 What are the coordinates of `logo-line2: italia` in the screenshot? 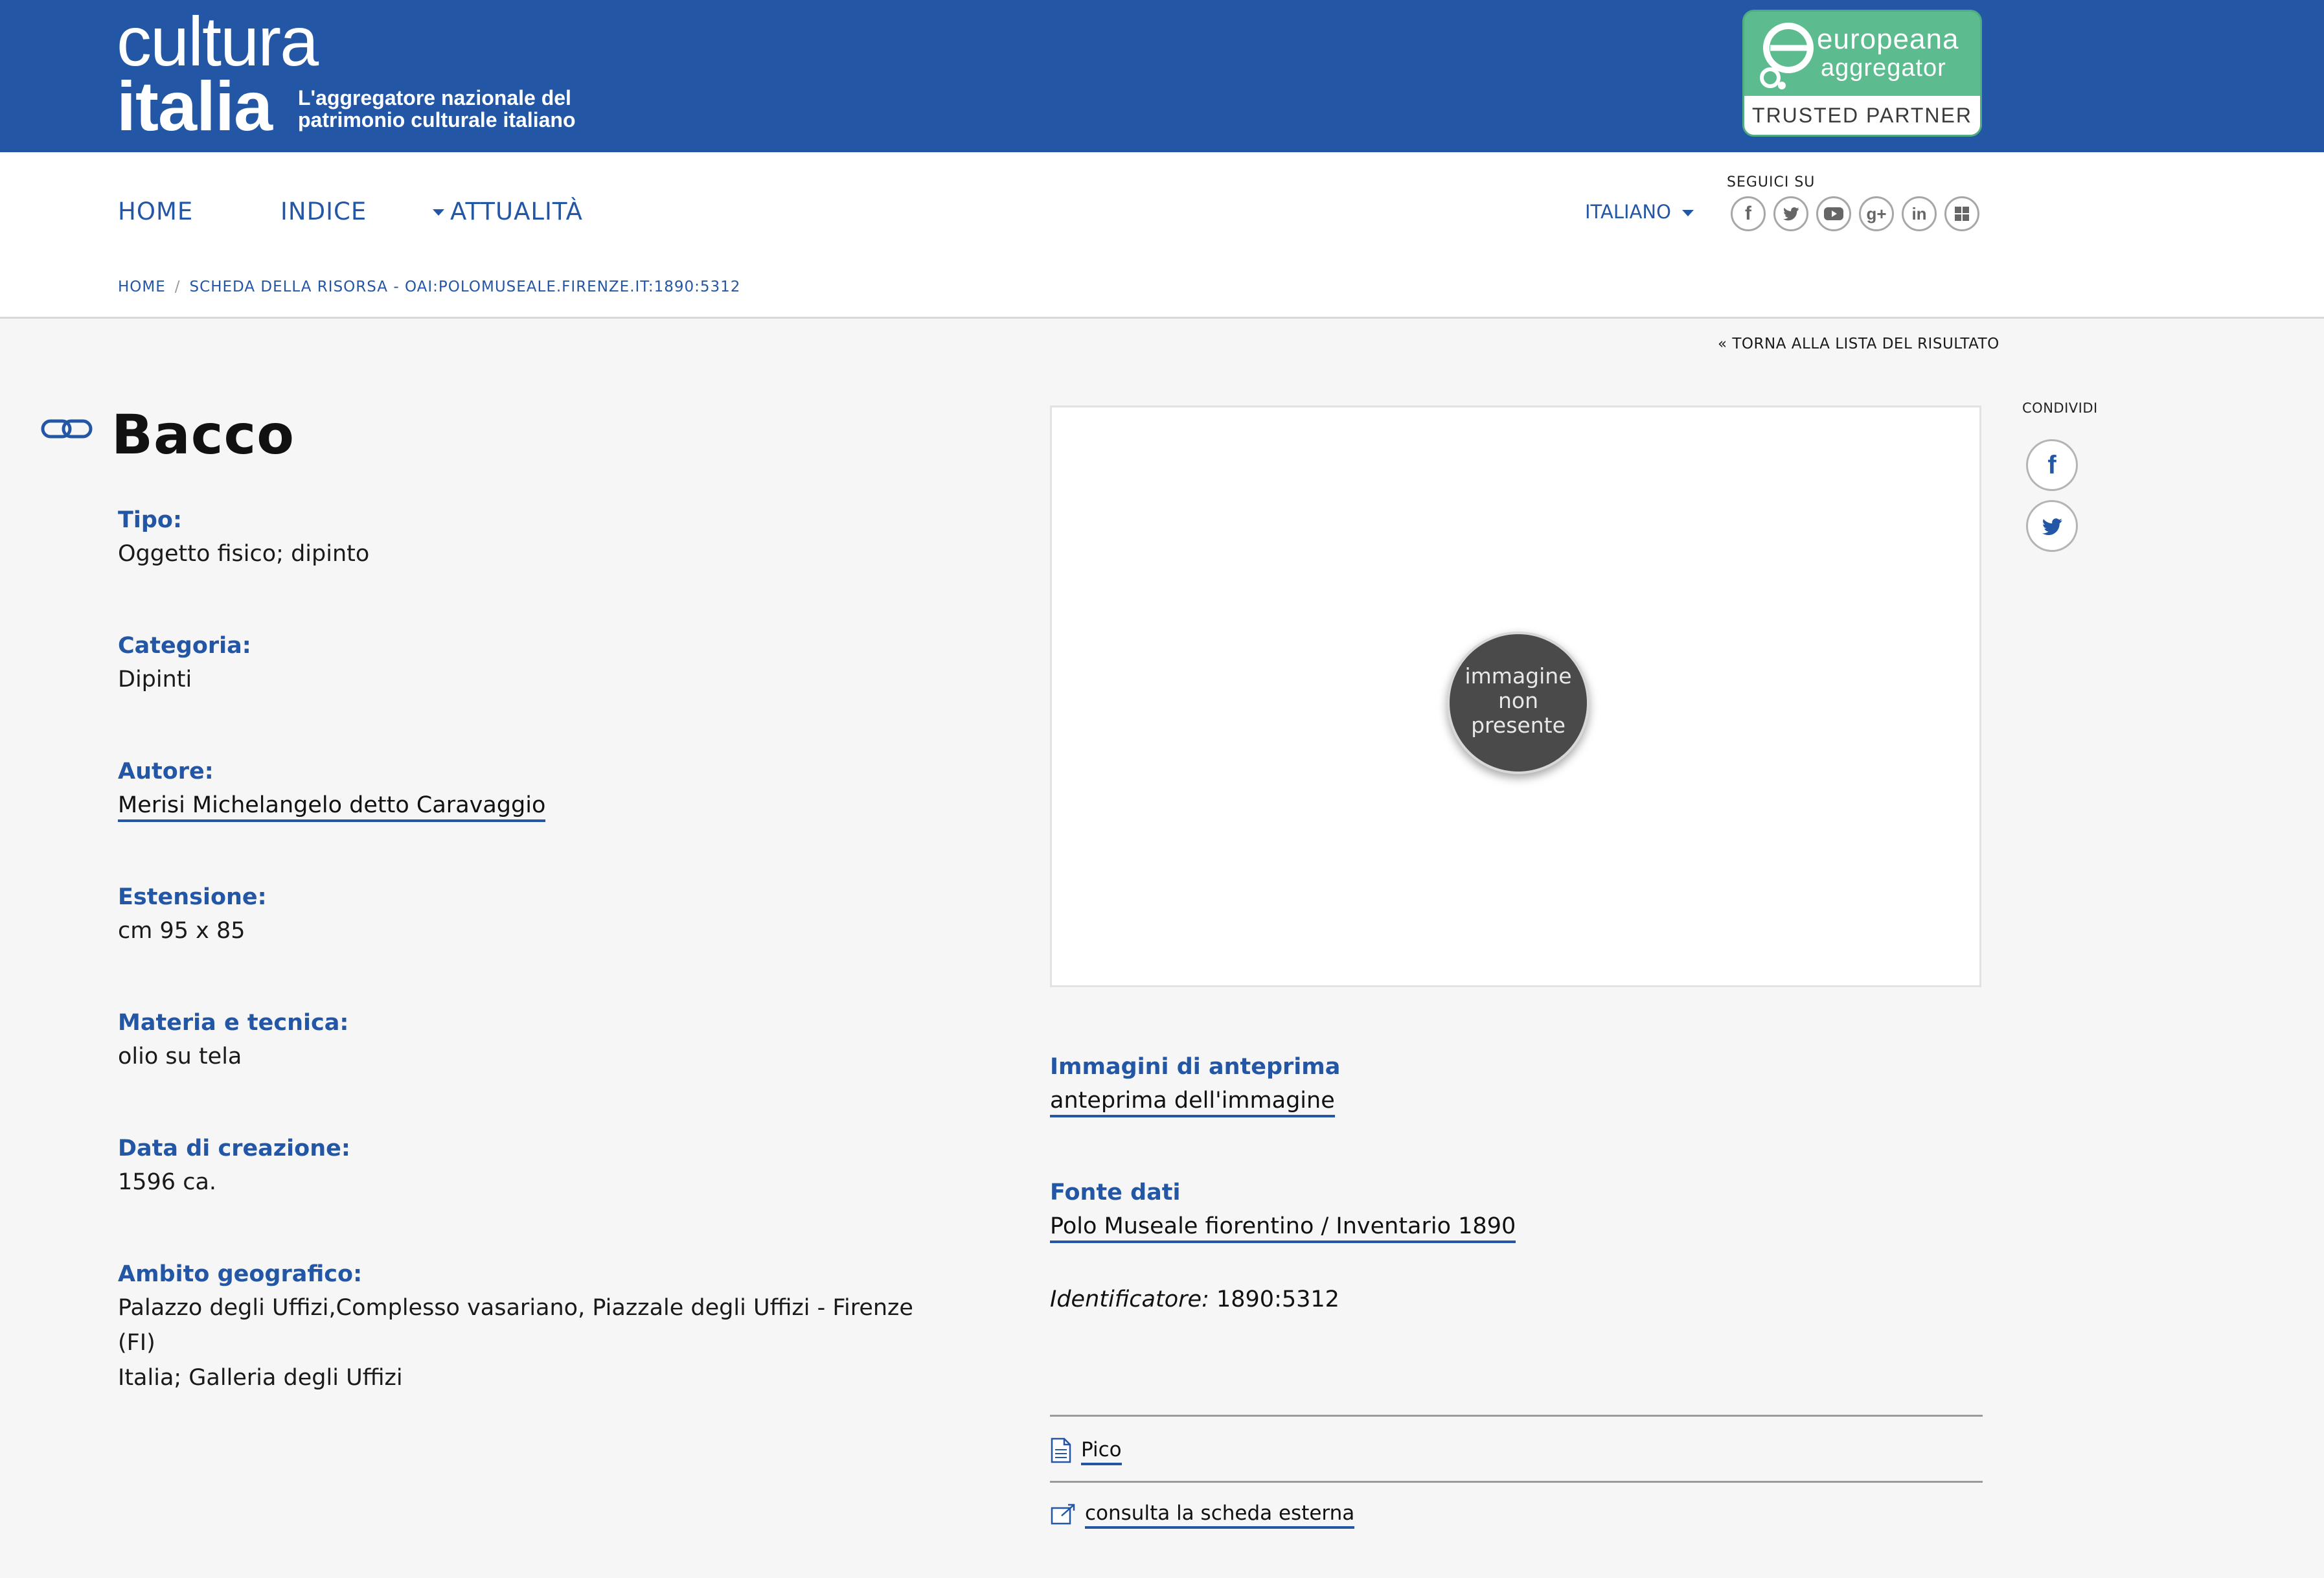 It's located at (195, 106).